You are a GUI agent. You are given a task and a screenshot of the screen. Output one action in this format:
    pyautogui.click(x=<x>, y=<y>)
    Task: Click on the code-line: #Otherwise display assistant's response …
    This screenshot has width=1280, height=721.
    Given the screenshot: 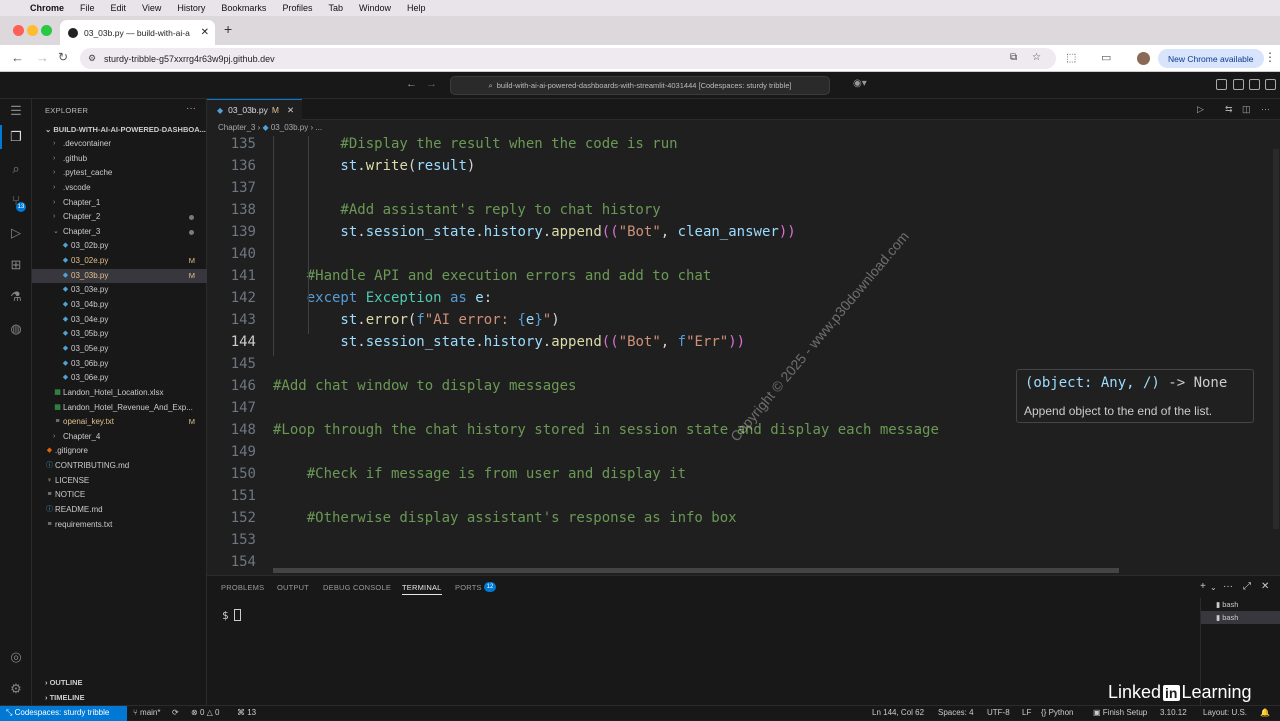 What is the action you would take?
    pyautogui.click(x=505, y=518)
    